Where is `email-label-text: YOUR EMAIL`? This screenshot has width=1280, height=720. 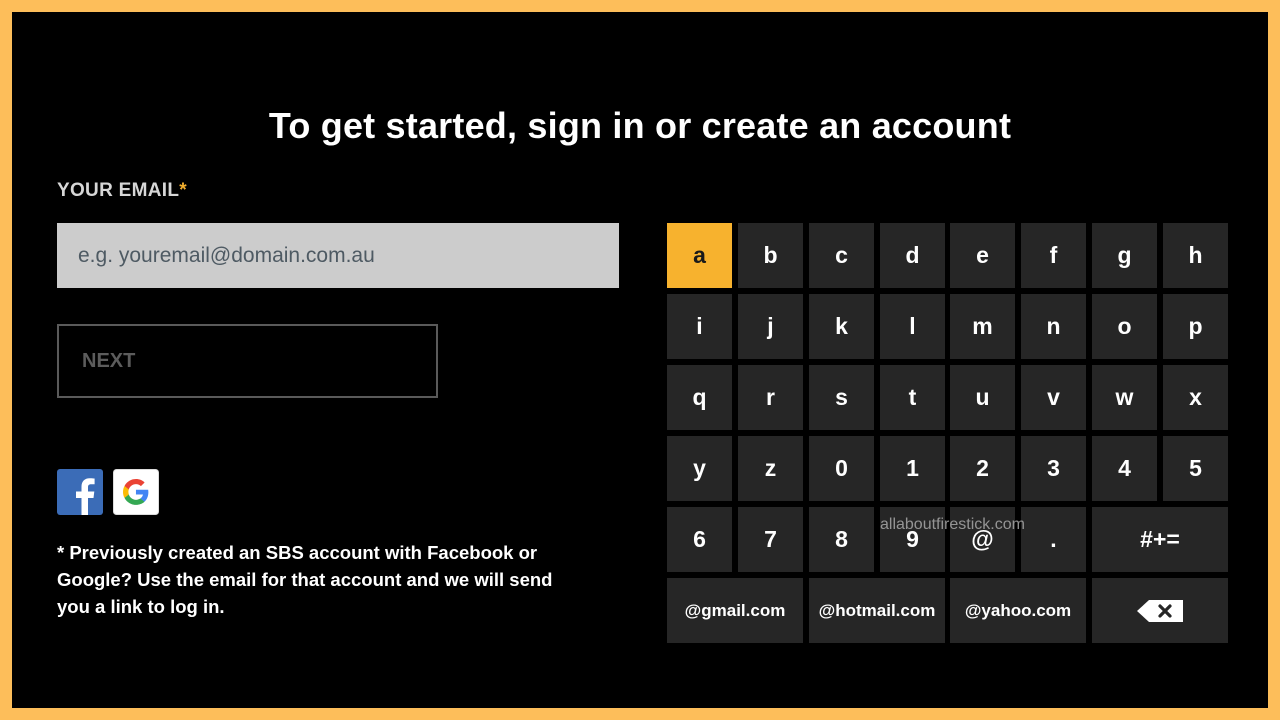 email-label-text: YOUR EMAIL is located at coordinates (118, 190).